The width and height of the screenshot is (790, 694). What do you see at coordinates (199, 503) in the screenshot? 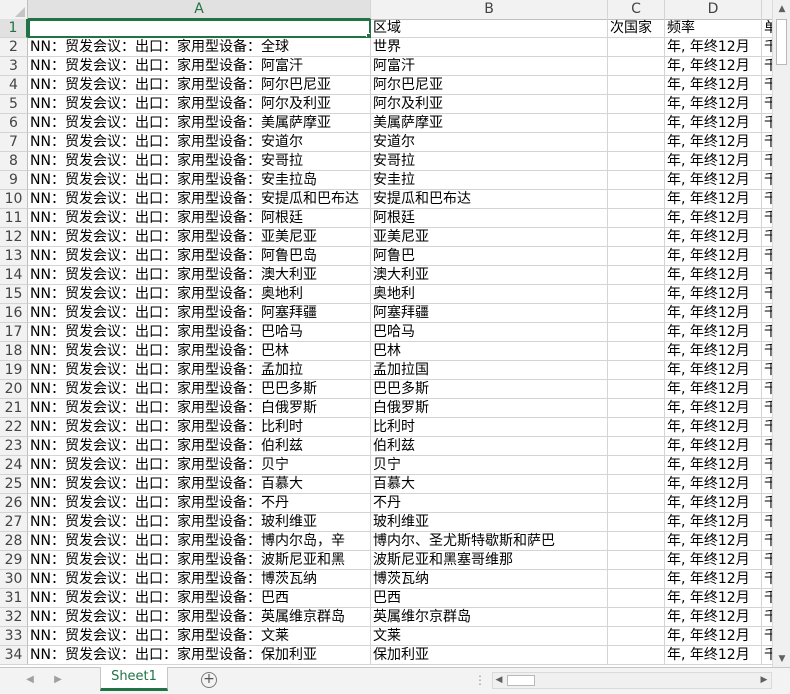
I see `cell-col-a: NN：贸发会议：出口：家用型设备：不丹` at bounding box center [199, 503].